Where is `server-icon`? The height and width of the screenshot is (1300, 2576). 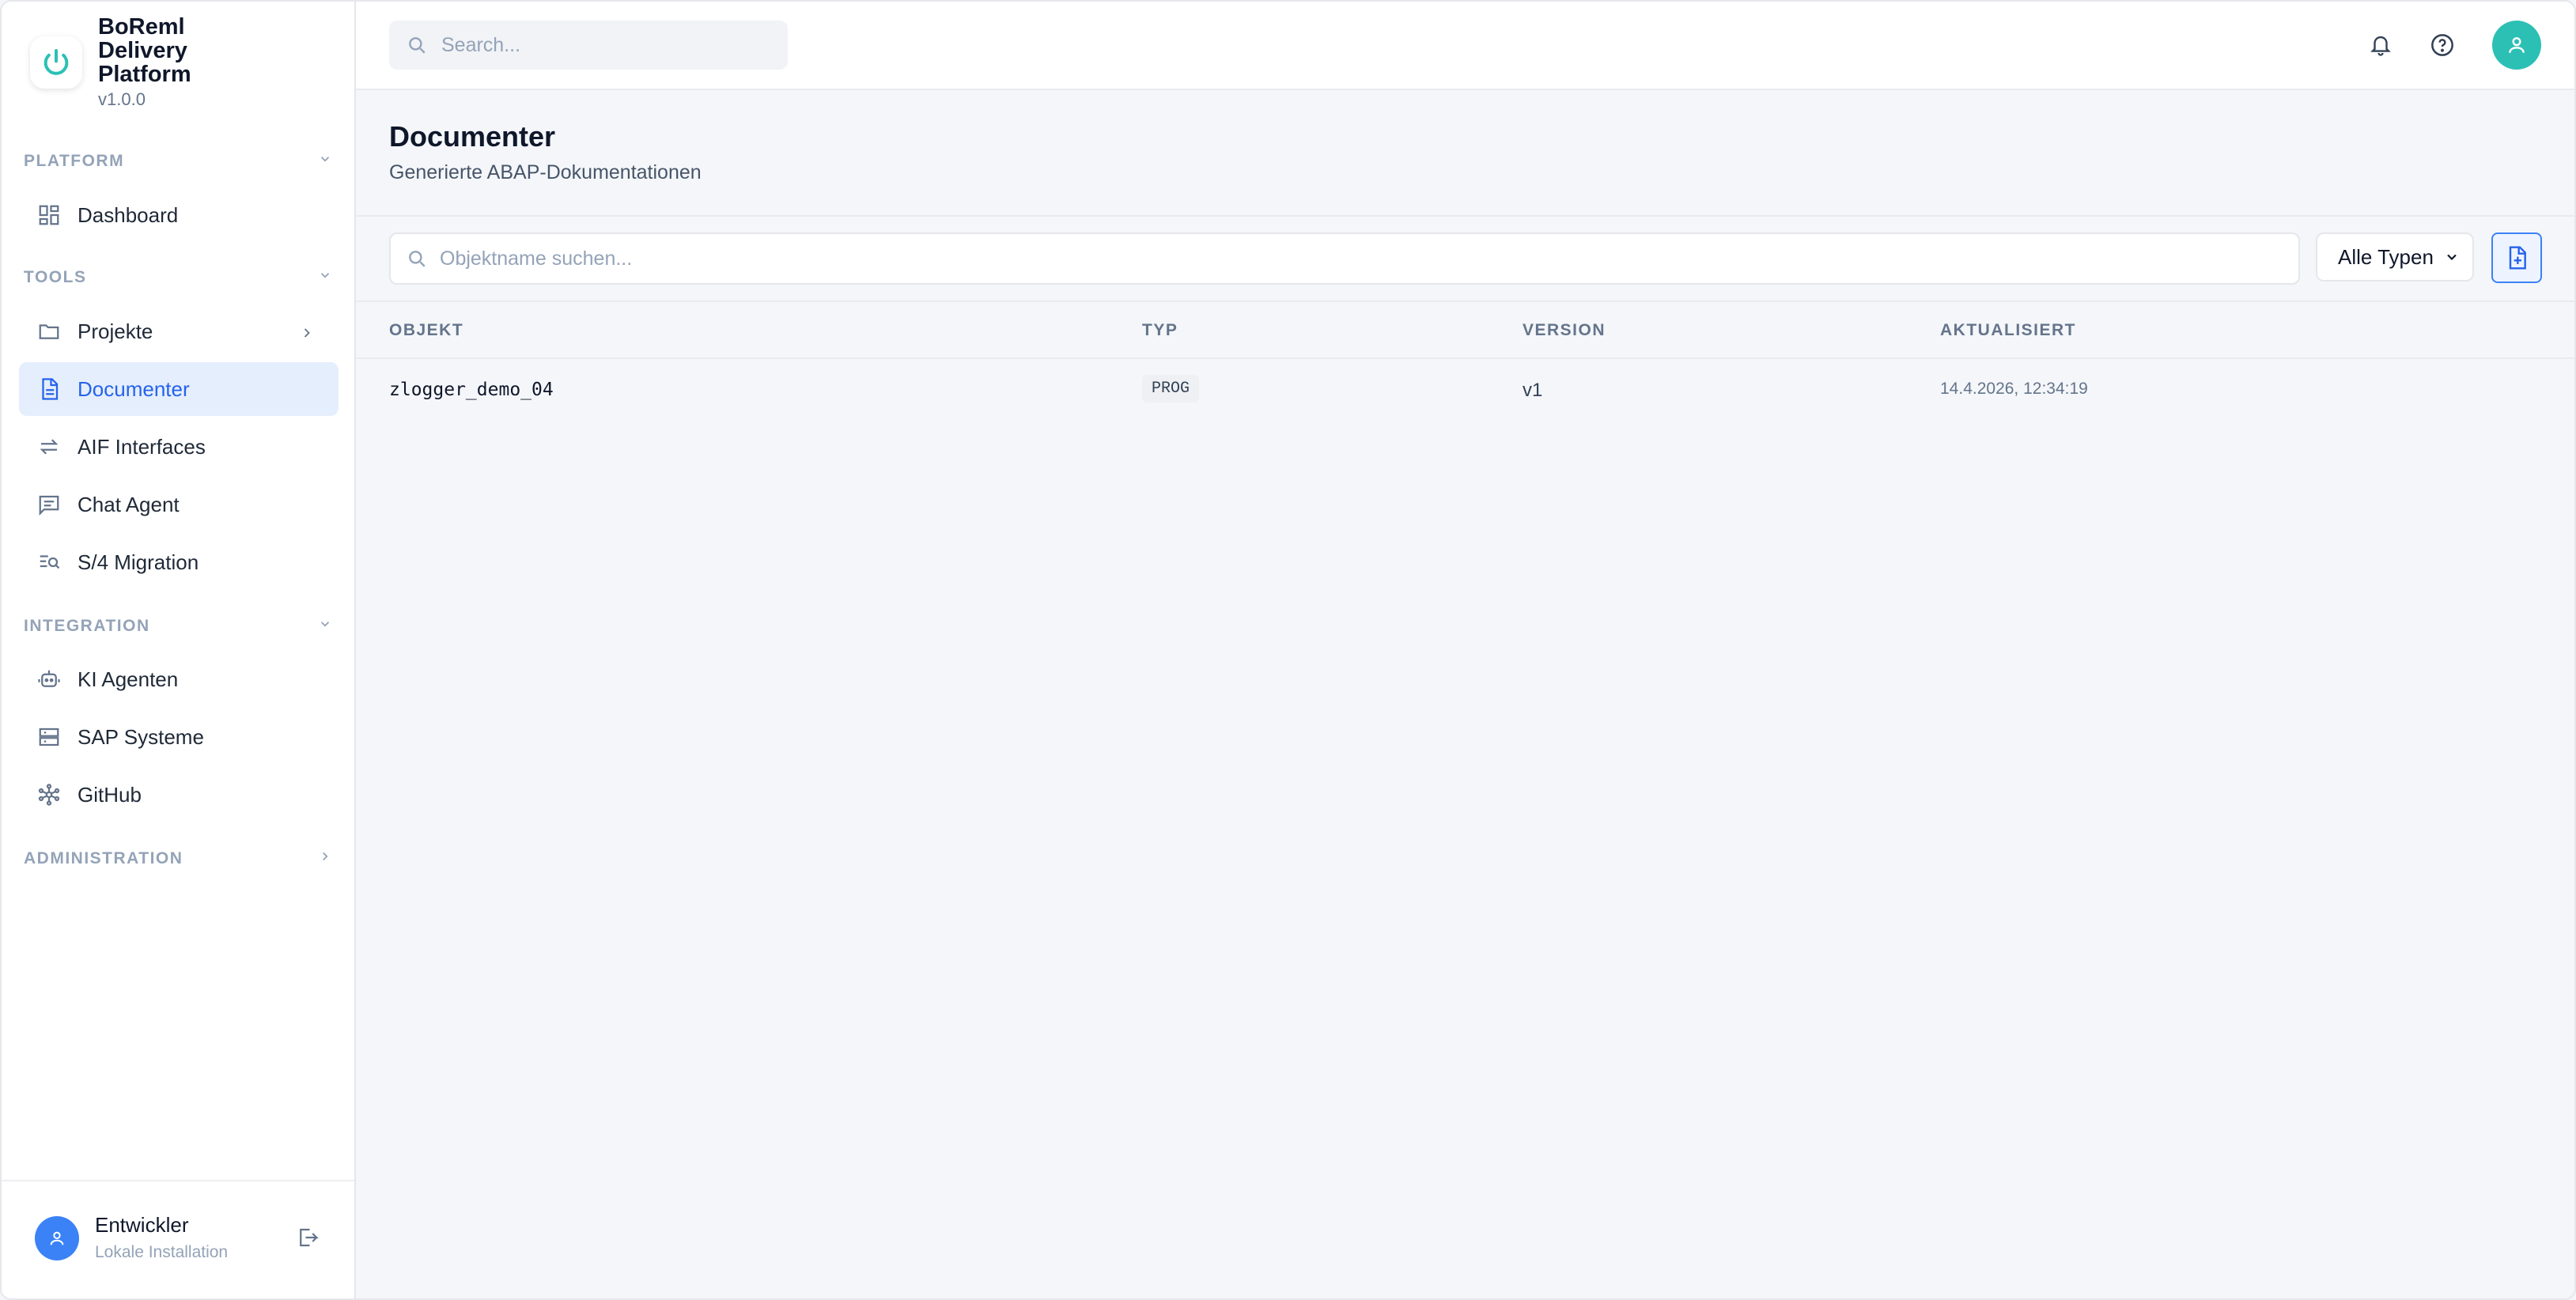 server-icon is located at coordinates (49, 737).